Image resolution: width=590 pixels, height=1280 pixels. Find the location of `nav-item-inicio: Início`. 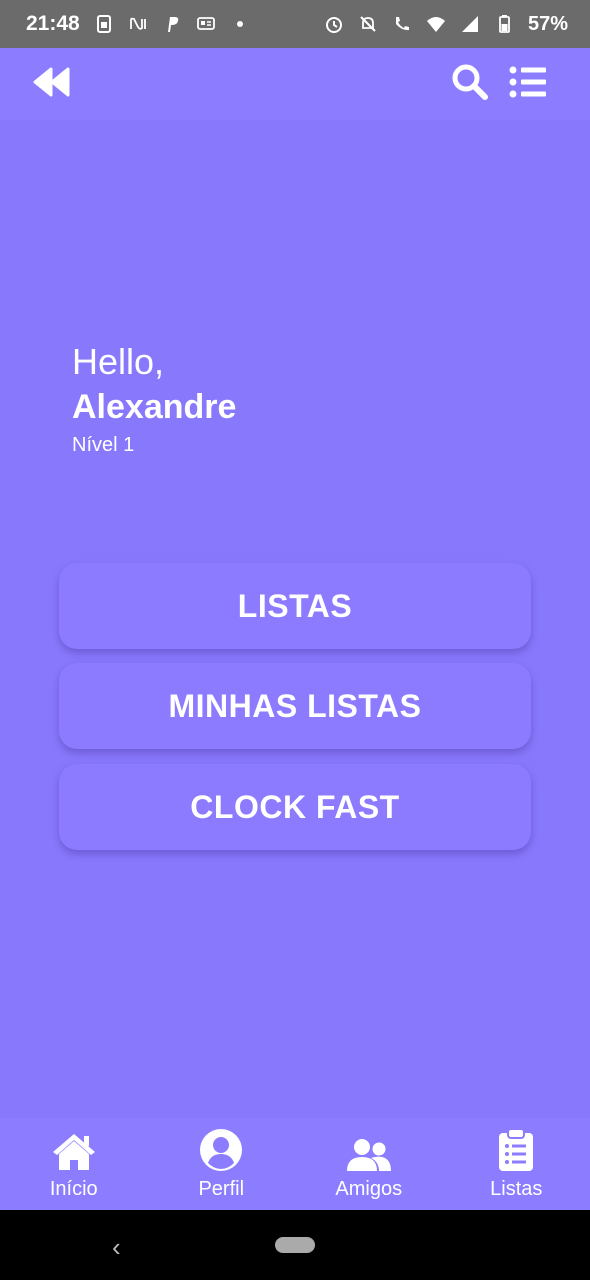

nav-item-inicio: Início is located at coordinates (74, 1164).